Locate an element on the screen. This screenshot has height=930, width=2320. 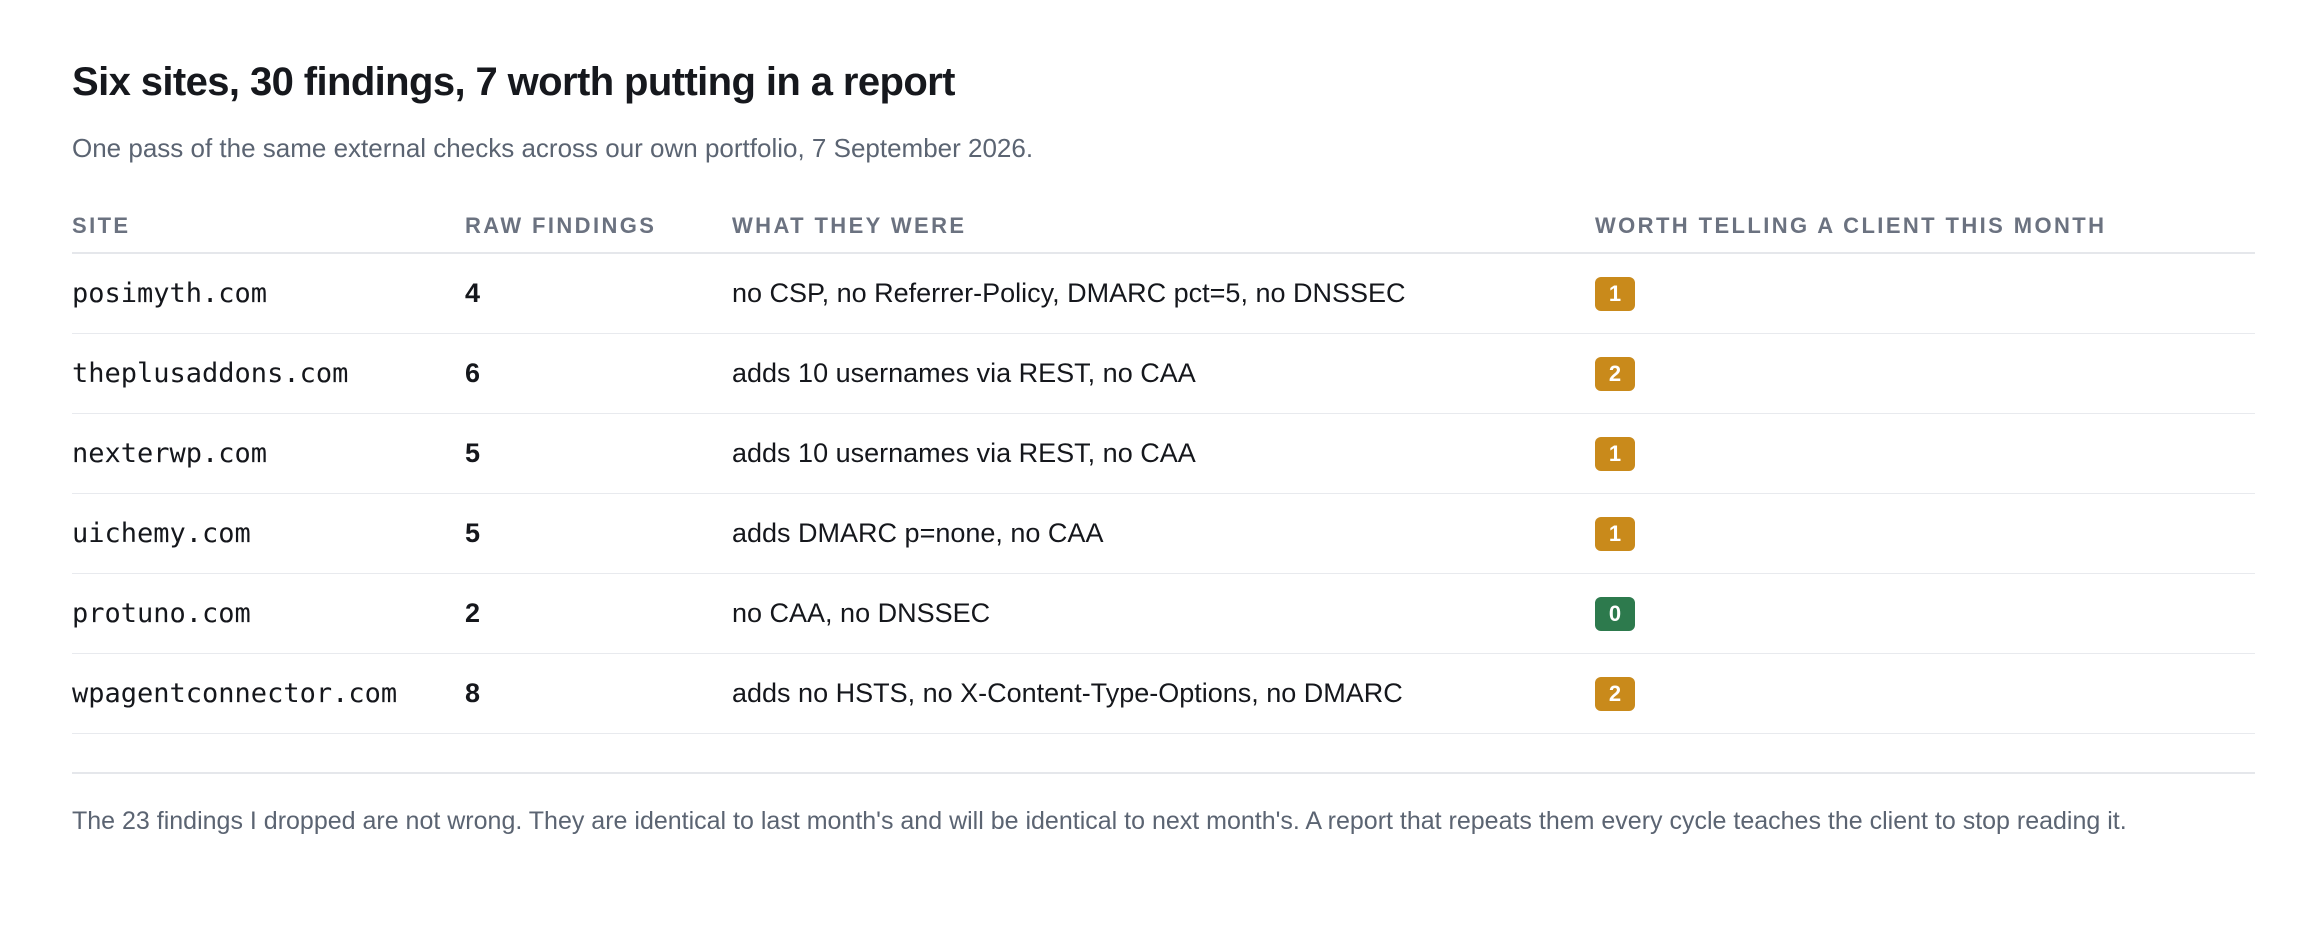
table-row: protuno.com 2 no CAA, no DNSSEC 0 is located at coordinates (1163, 613).